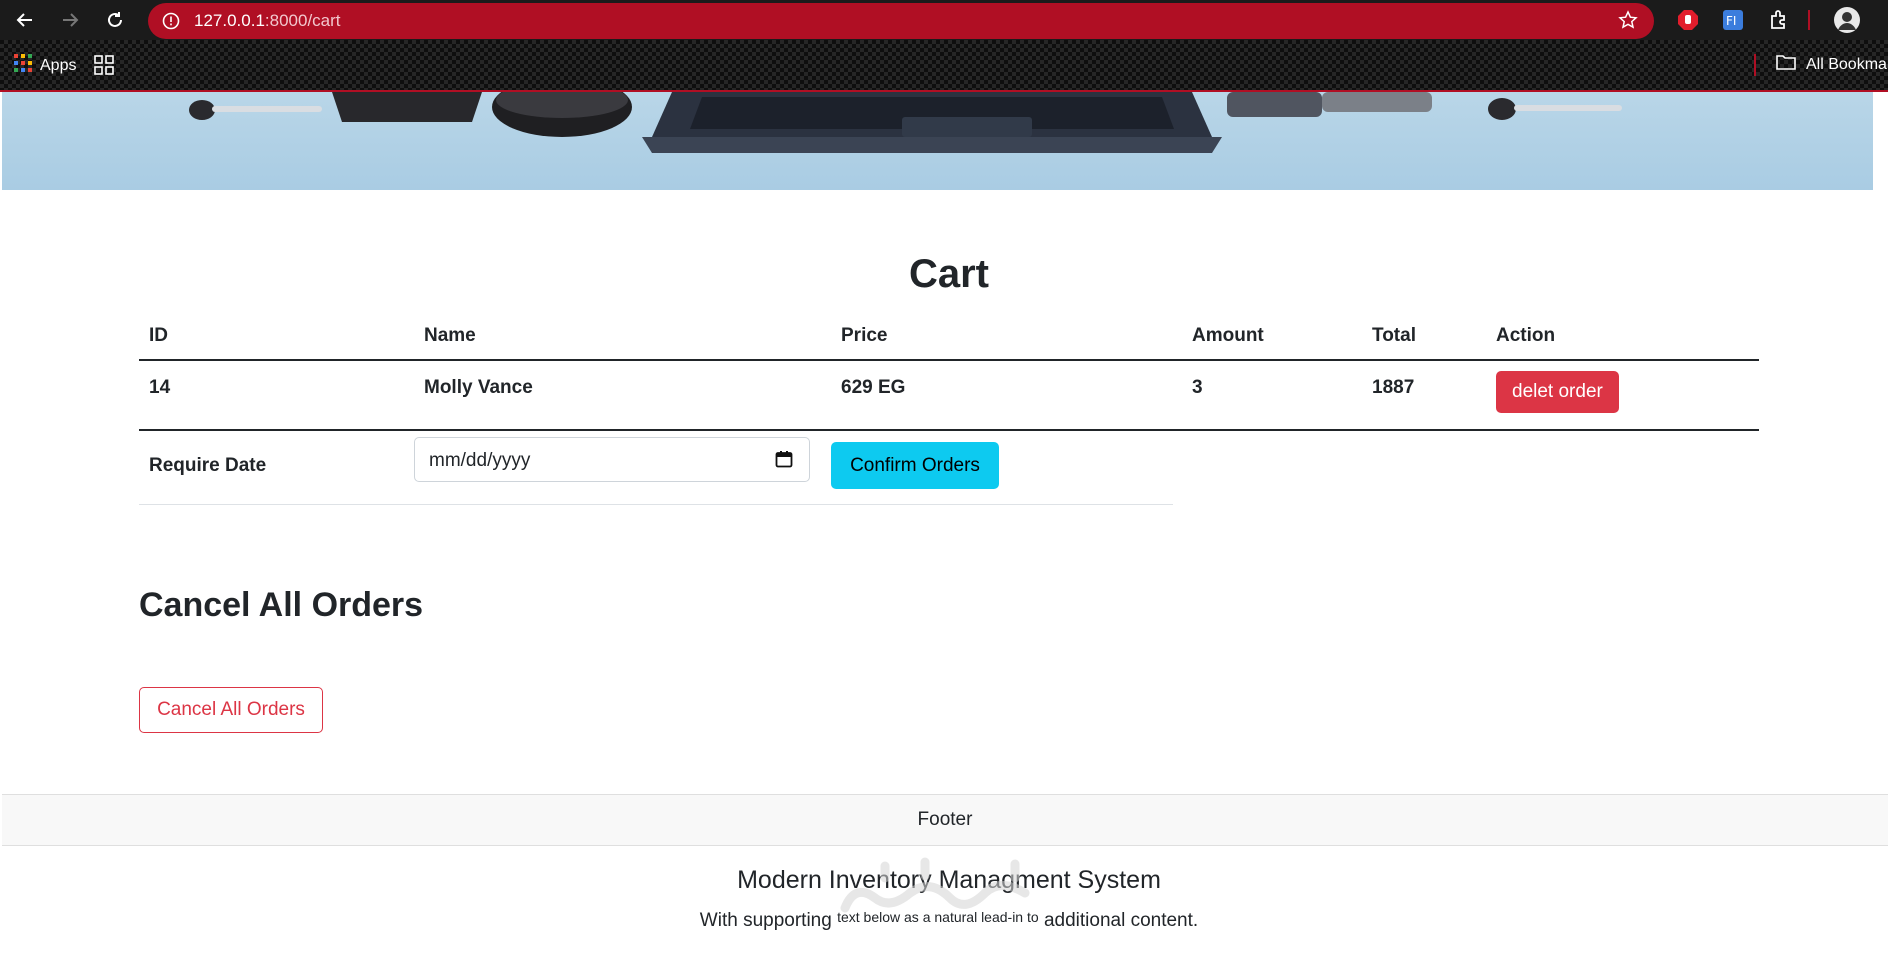 This screenshot has width=1888, height=959. I want to click on adblock-extension-icon, so click(1688, 20).